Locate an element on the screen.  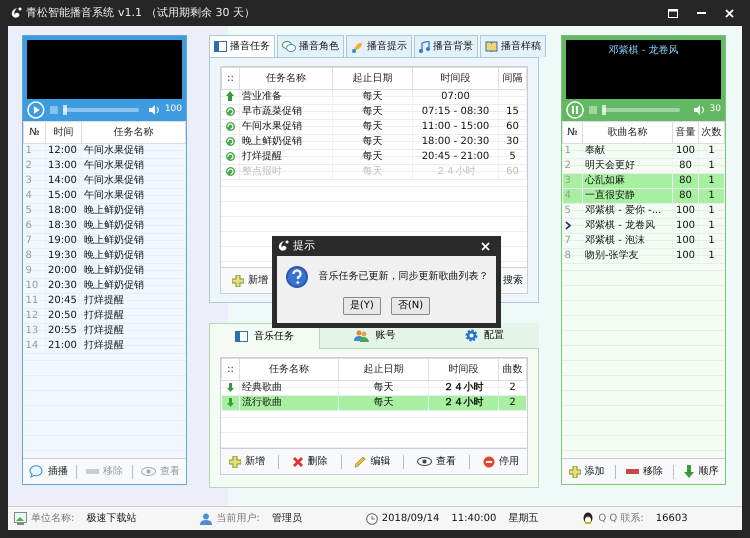
pause-icon is located at coordinates (575, 110).